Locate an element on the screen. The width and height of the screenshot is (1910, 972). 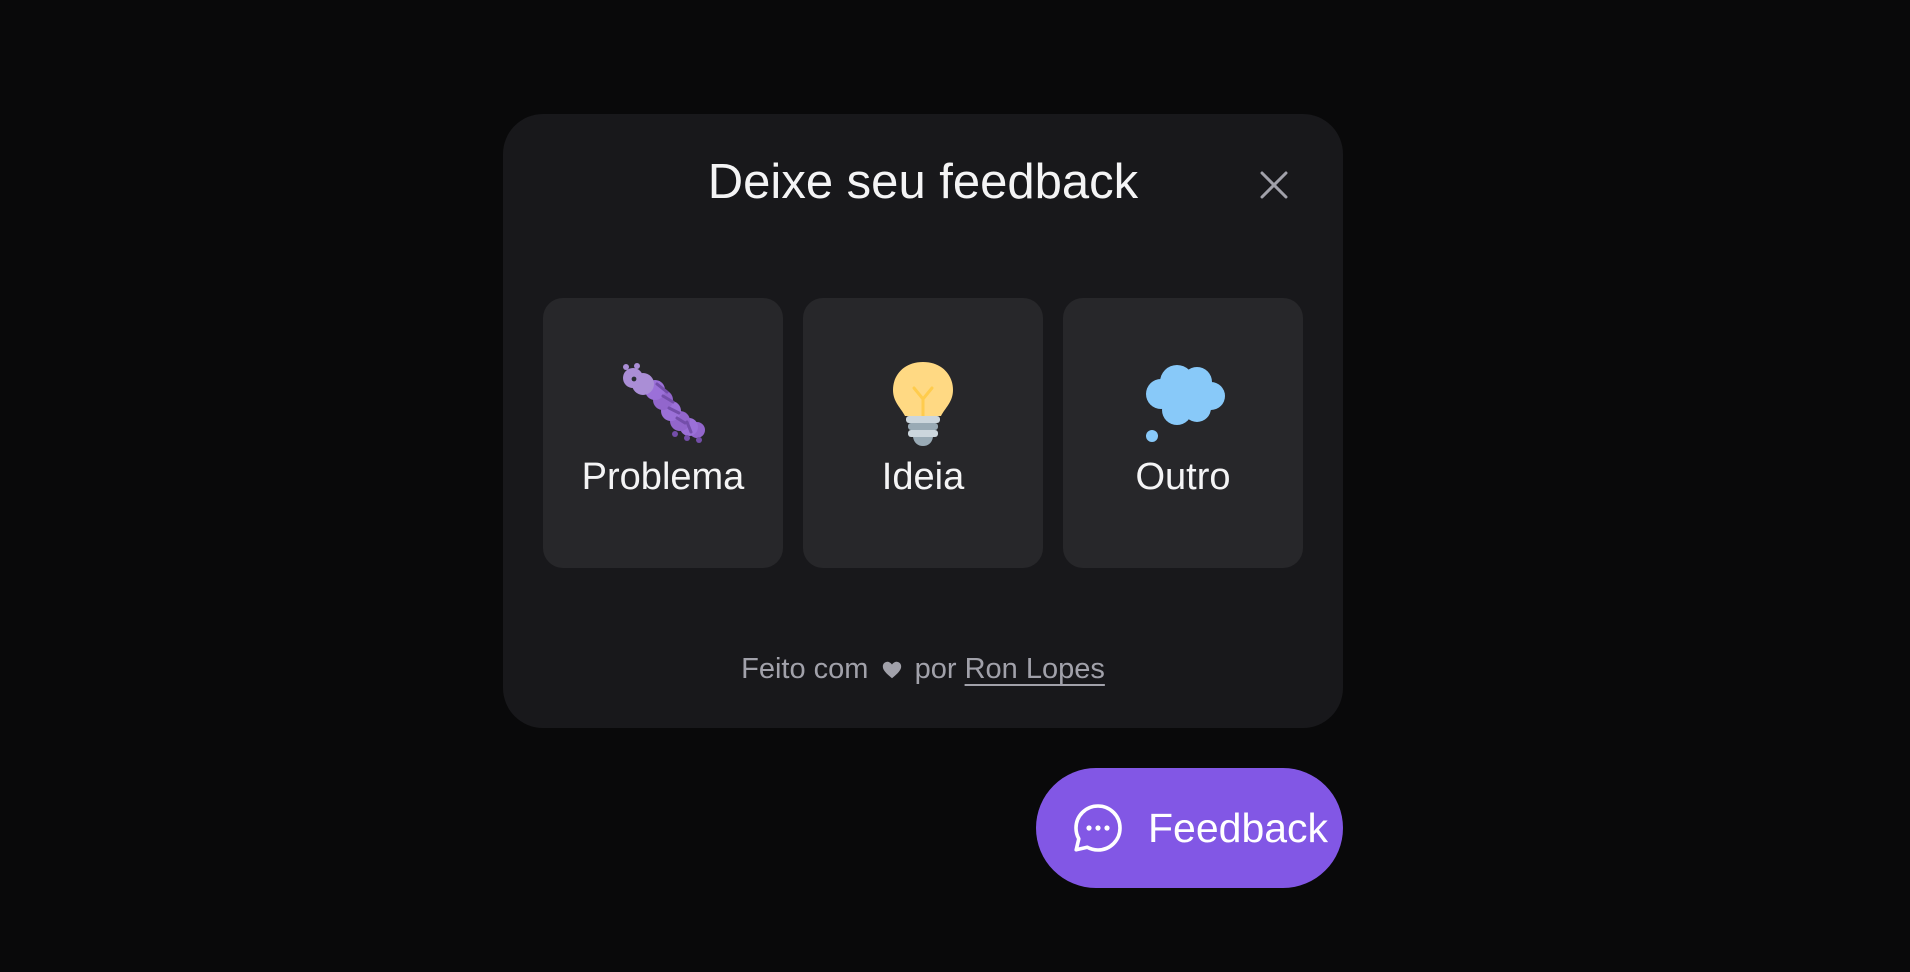
option-label: Outro is located at coordinates (1183, 477).